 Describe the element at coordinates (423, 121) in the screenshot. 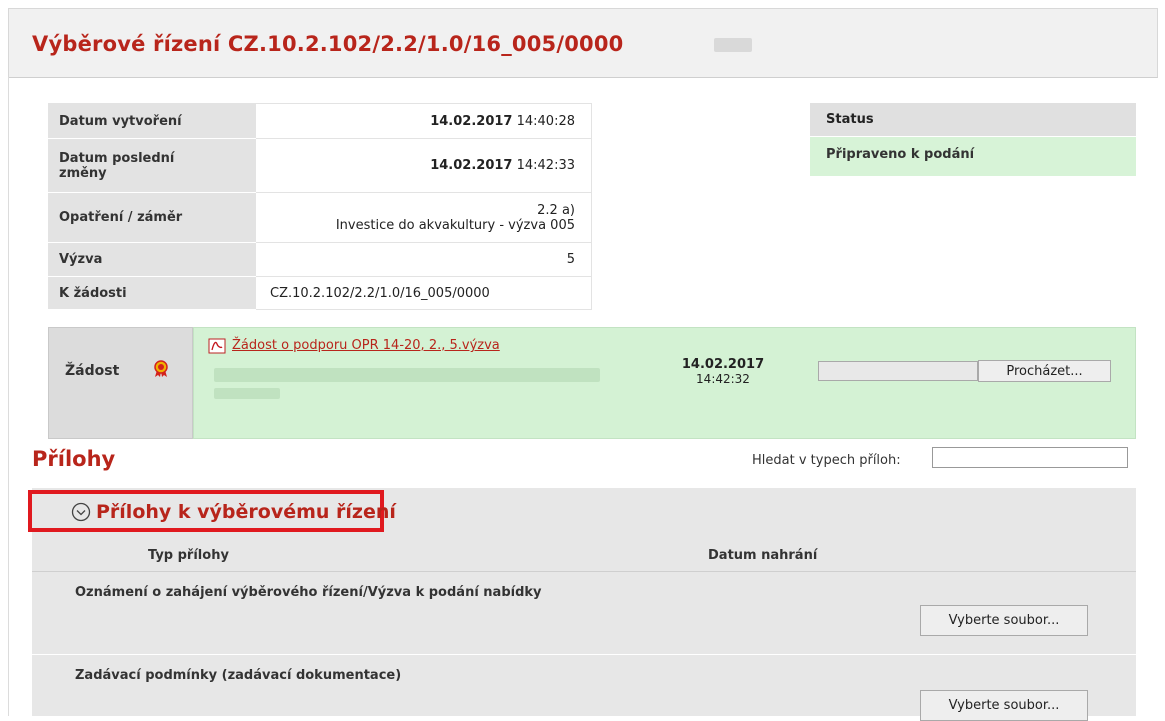

I see `row-value: 14.02.2017 14:40:28` at that location.